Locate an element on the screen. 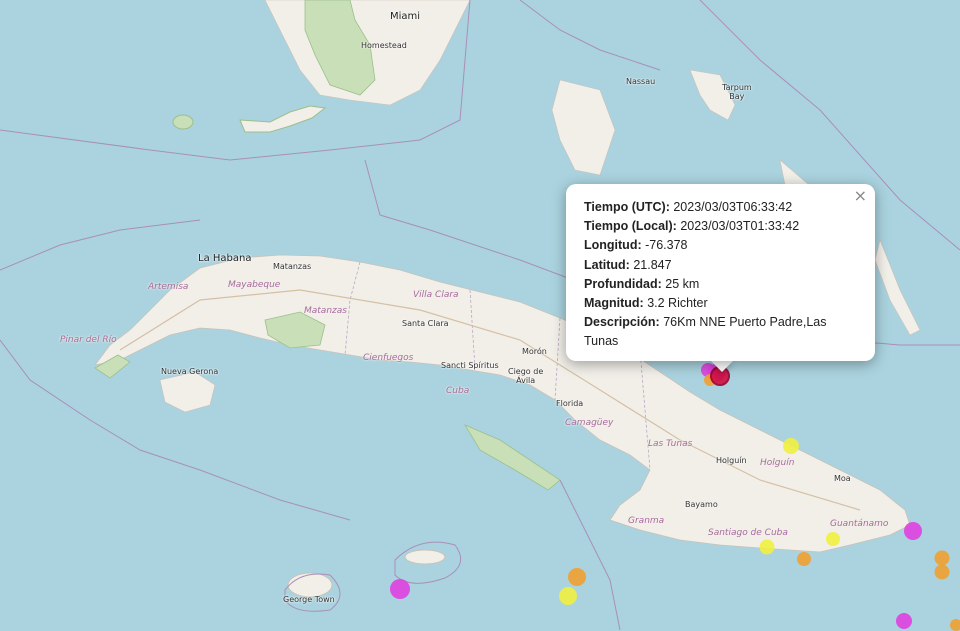 Image resolution: width=960 pixels, height=631 pixels. label-bayamo: Bayamo is located at coordinates (701, 504).